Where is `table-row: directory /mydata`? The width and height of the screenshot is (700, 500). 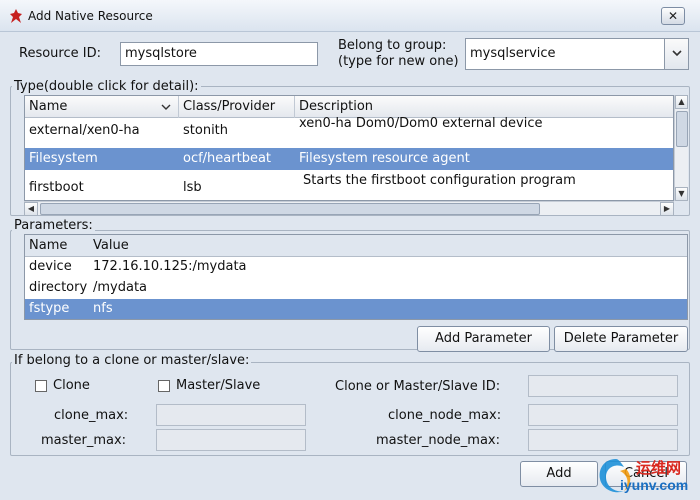 table-row: directory /mydata is located at coordinates (356, 288).